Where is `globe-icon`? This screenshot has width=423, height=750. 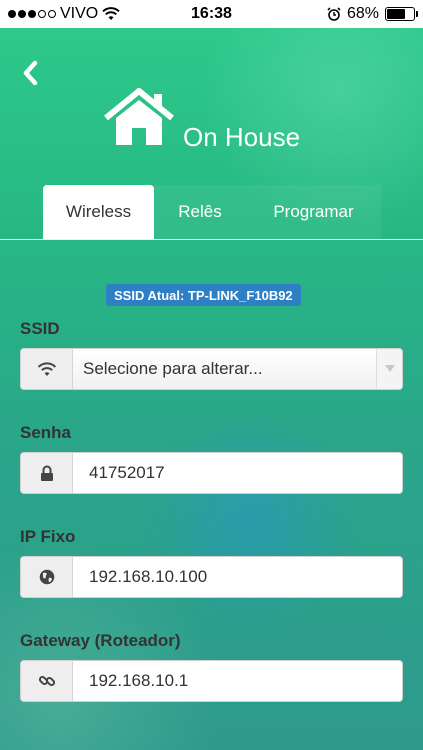
globe-icon is located at coordinates (47, 577).